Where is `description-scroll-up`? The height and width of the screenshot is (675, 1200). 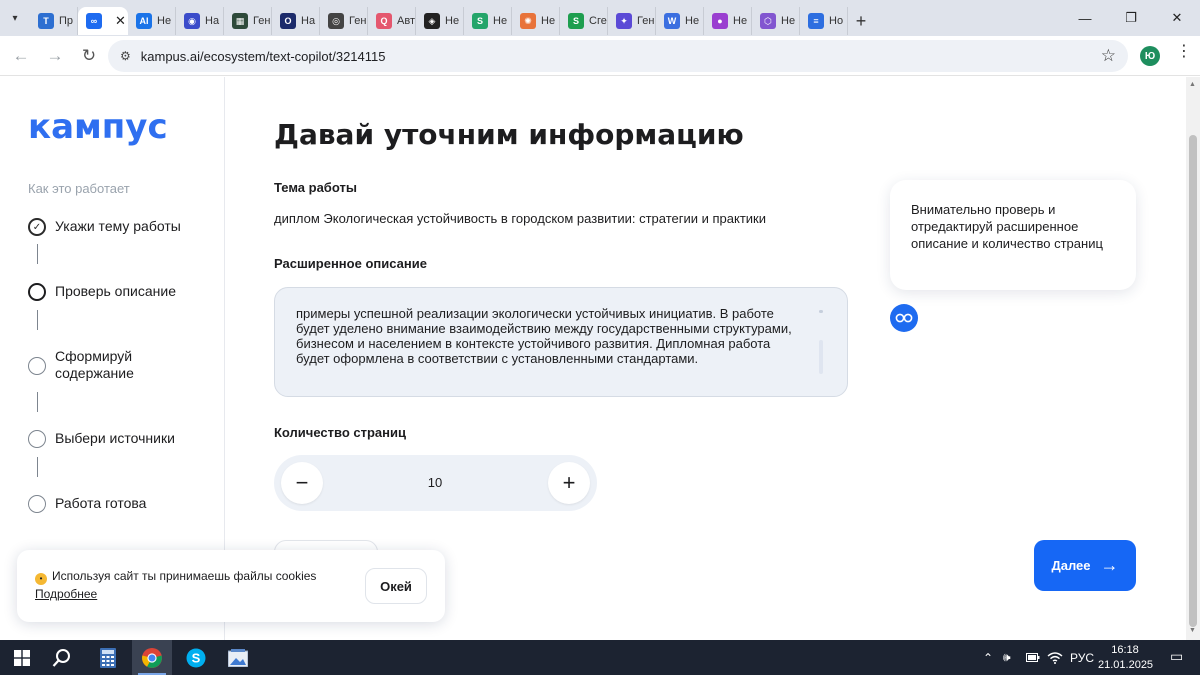 description-scroll-up is located at coordinates (821, 311).